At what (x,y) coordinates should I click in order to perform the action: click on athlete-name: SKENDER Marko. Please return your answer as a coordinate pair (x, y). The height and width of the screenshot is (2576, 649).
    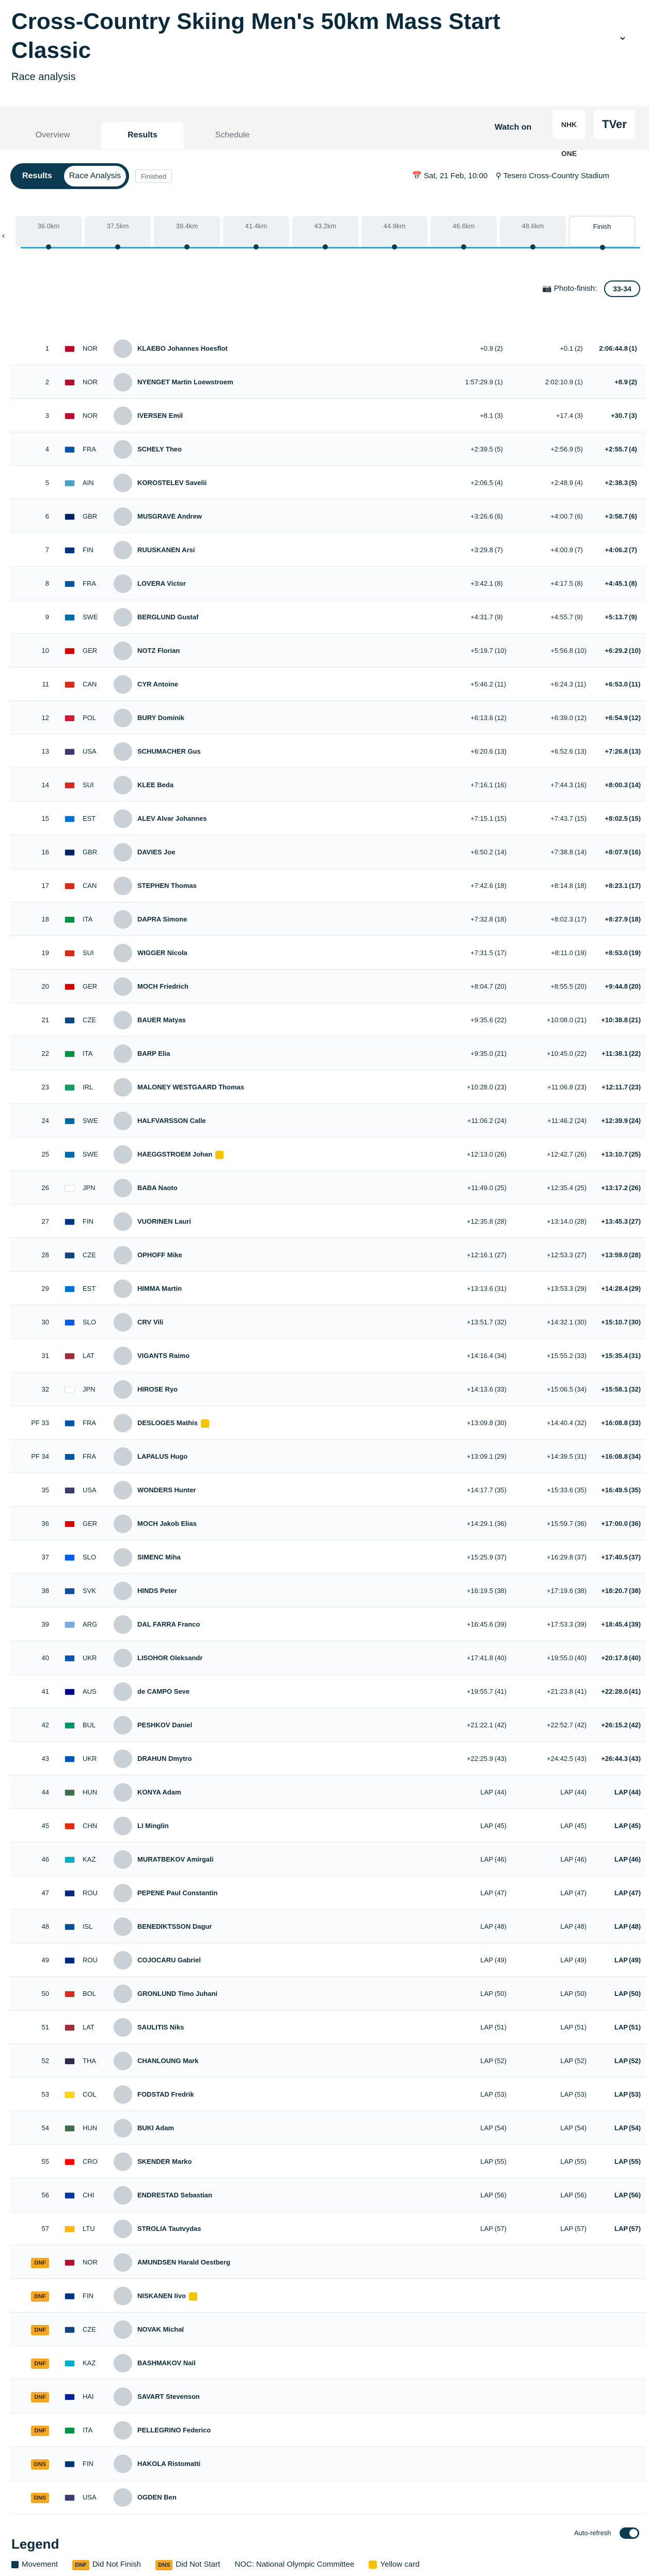
    Looking at the image, I should click on (164, 2161).